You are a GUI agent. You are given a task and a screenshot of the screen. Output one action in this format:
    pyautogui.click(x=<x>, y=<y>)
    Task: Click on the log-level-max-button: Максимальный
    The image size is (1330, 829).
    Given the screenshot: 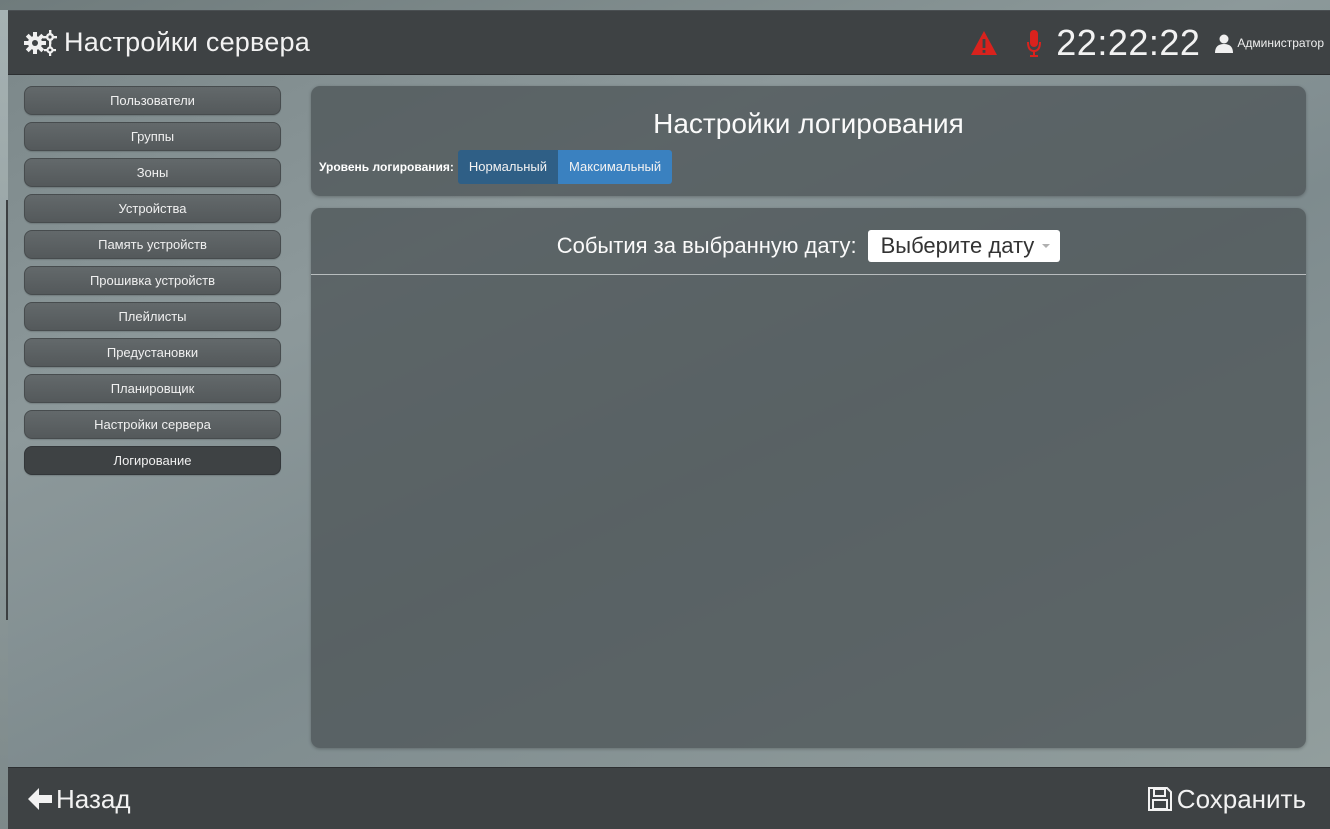 What is the action you would take?
    pyautogui.click(x=615, y=167)
    